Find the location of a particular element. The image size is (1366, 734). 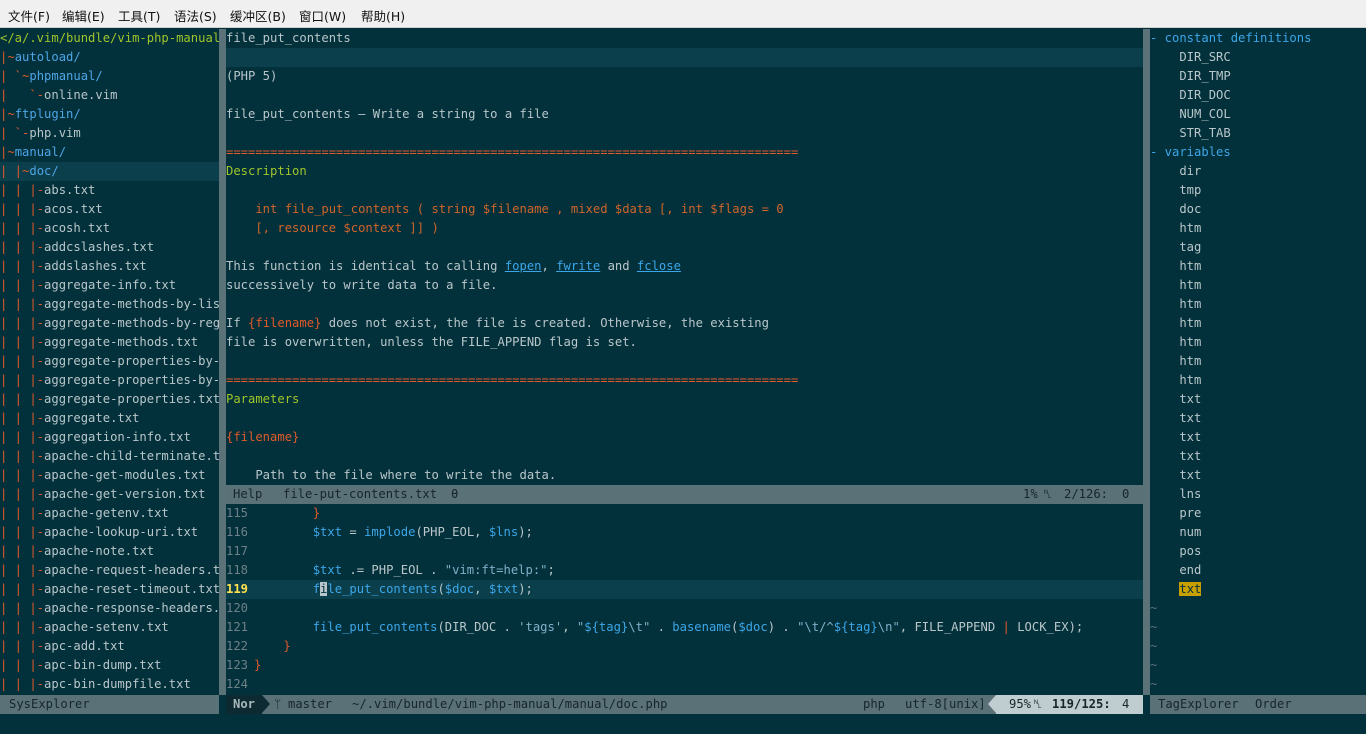

tag-item: pos is located at coordinates (1258, 551).